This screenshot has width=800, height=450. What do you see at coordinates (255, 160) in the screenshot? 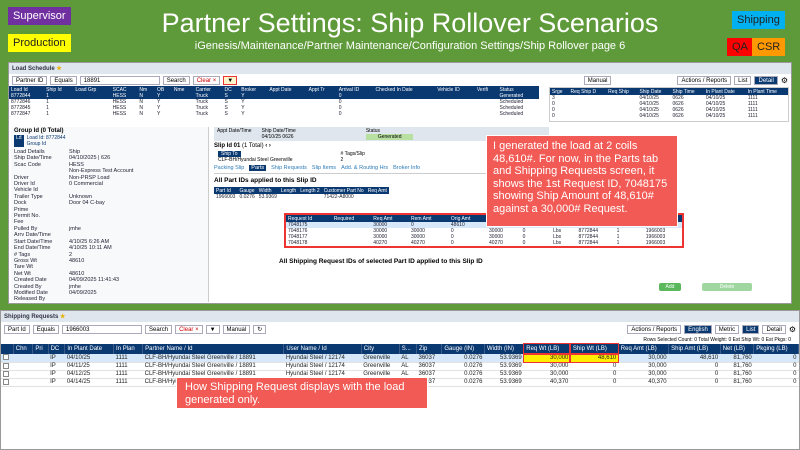
I see `ship-to-value: CLF-BH/Hyundai Steel Greenville` at bounding box center [255, 160].